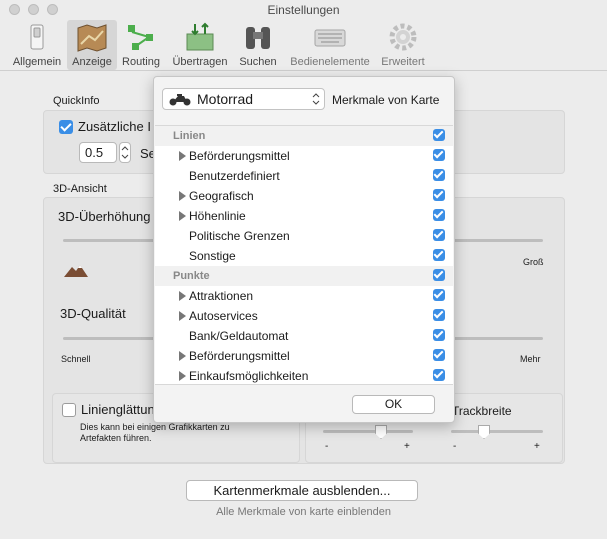 The width and height of the screenshot is (607, 539). Describe the element at coordinates (92, 62) in the screenshot. I see `tab-label: Anzeige` at that location.